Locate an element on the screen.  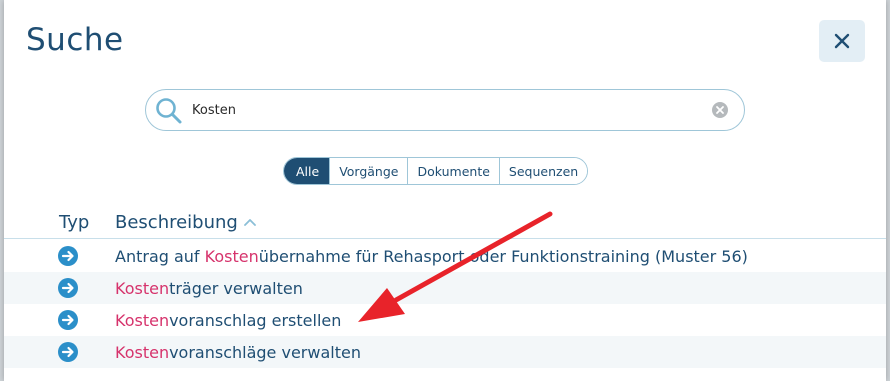
table-row: Kostenvoranschlag erstellen is located at coordinates (445, 320).